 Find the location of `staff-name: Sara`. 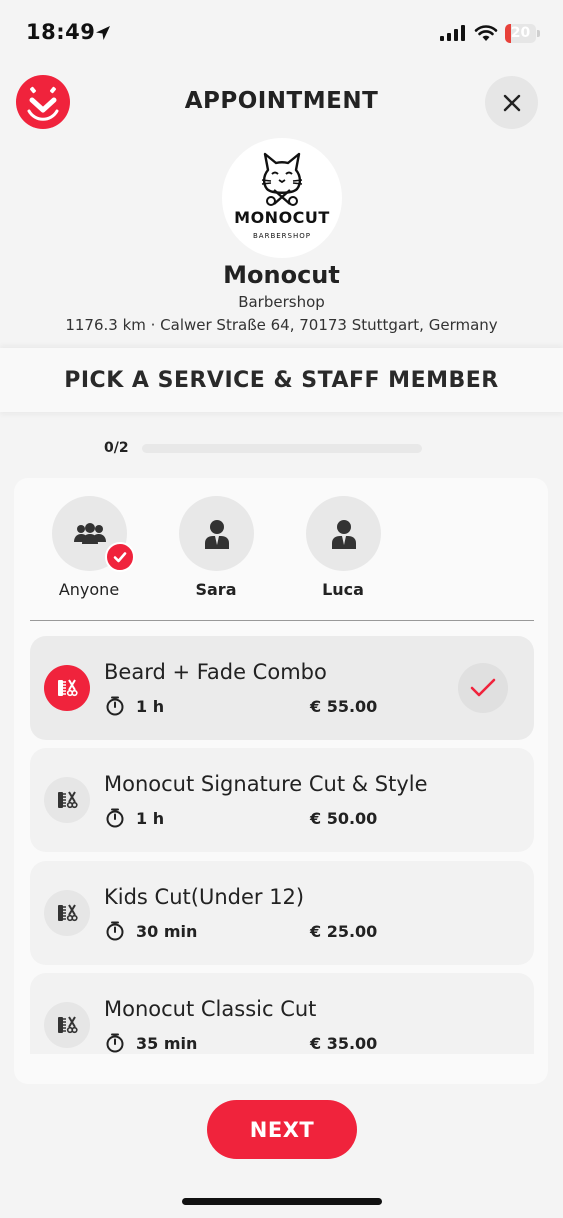

staff-name: Sara is located at coordinates (216, 589).